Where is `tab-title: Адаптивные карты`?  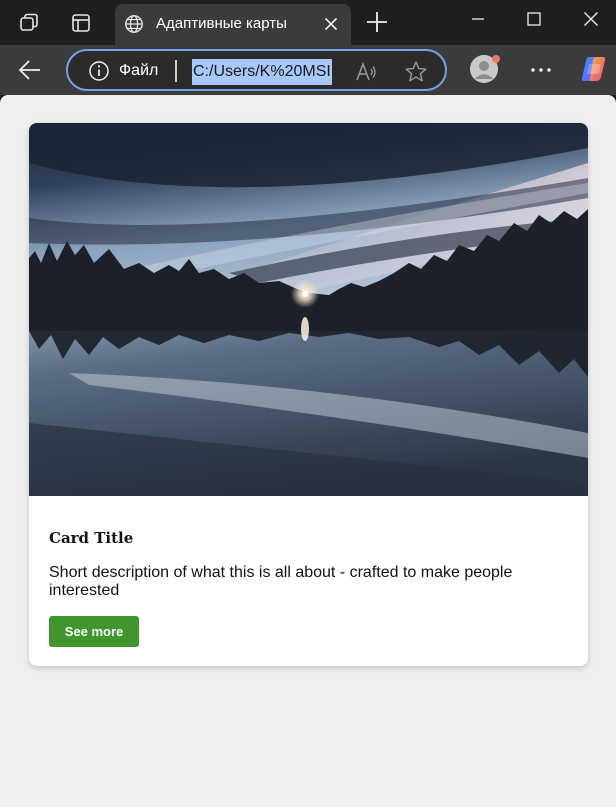 tab-title: Адаптивные карты is located at coordinates (221, 23).